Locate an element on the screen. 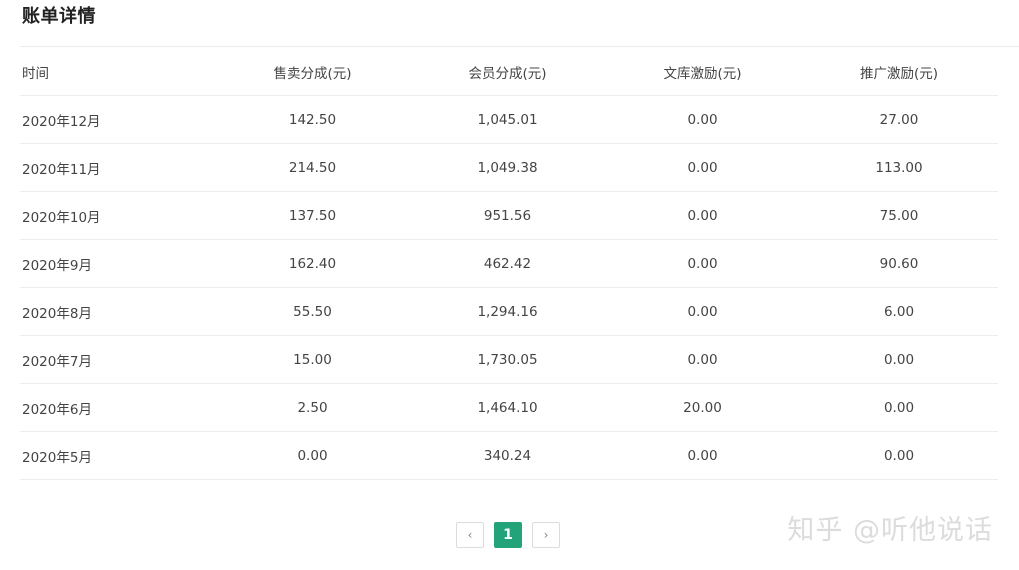  table-header-row: 时间 售卖分成(元) 会员分成(元) 文库激励(元) 推广激励(元) is located at coordinates (509, 72).